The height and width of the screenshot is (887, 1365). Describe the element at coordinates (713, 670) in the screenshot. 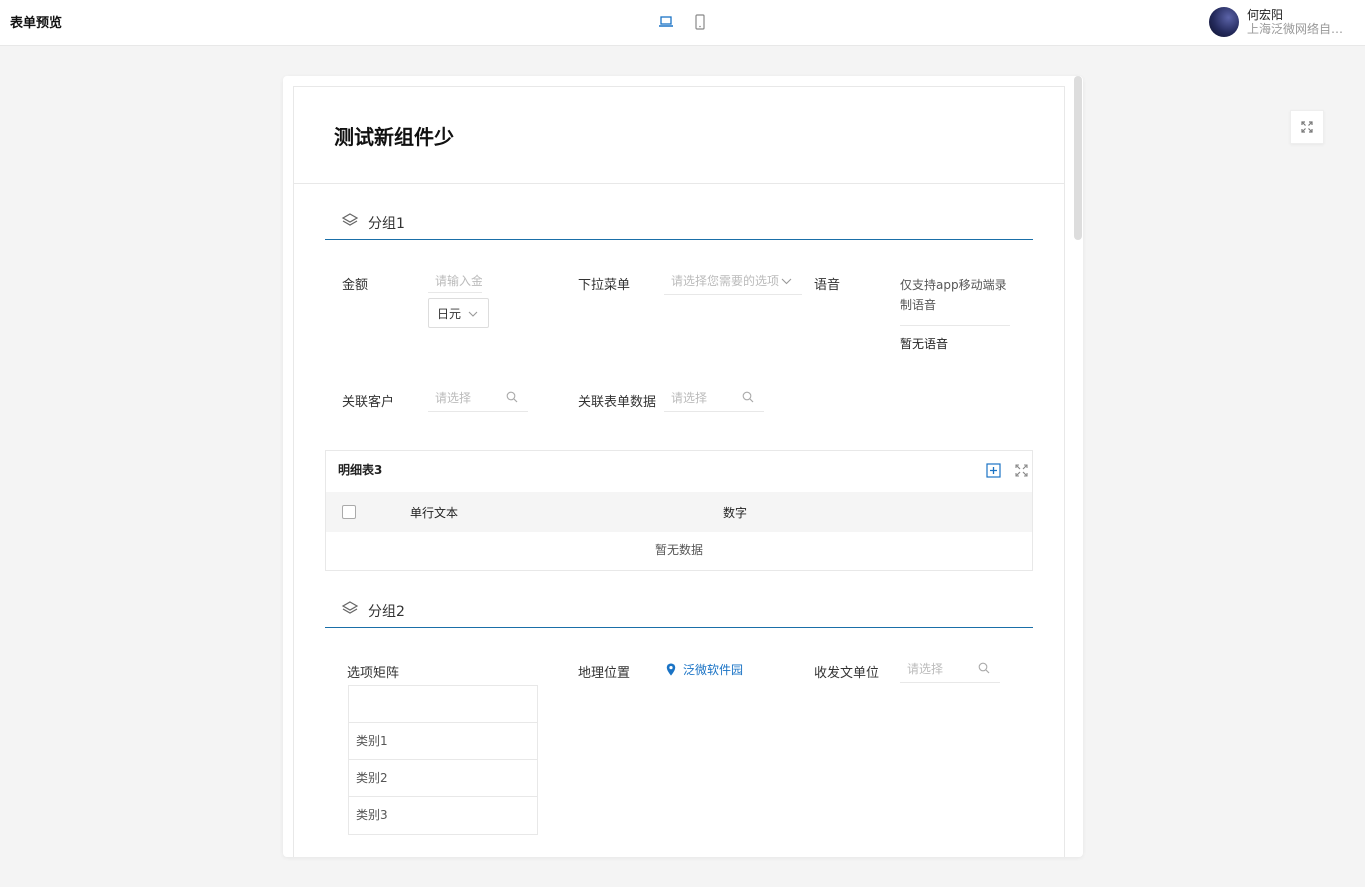

I see `location-text: 泛微软件园` at that location.